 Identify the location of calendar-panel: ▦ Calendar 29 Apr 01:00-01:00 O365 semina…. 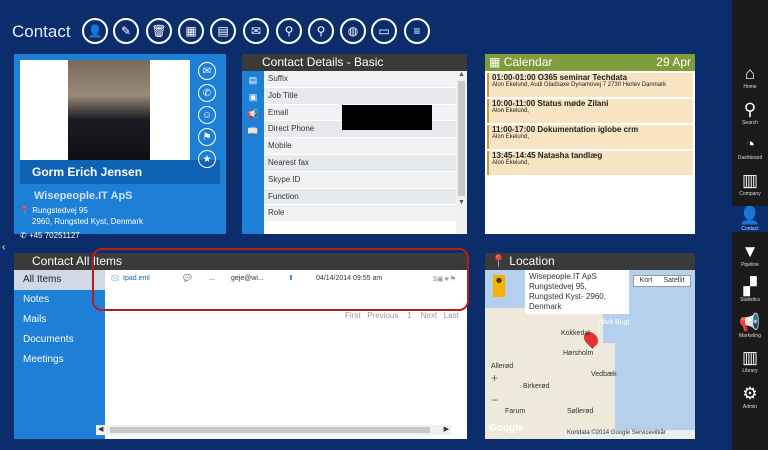
(590, 144).